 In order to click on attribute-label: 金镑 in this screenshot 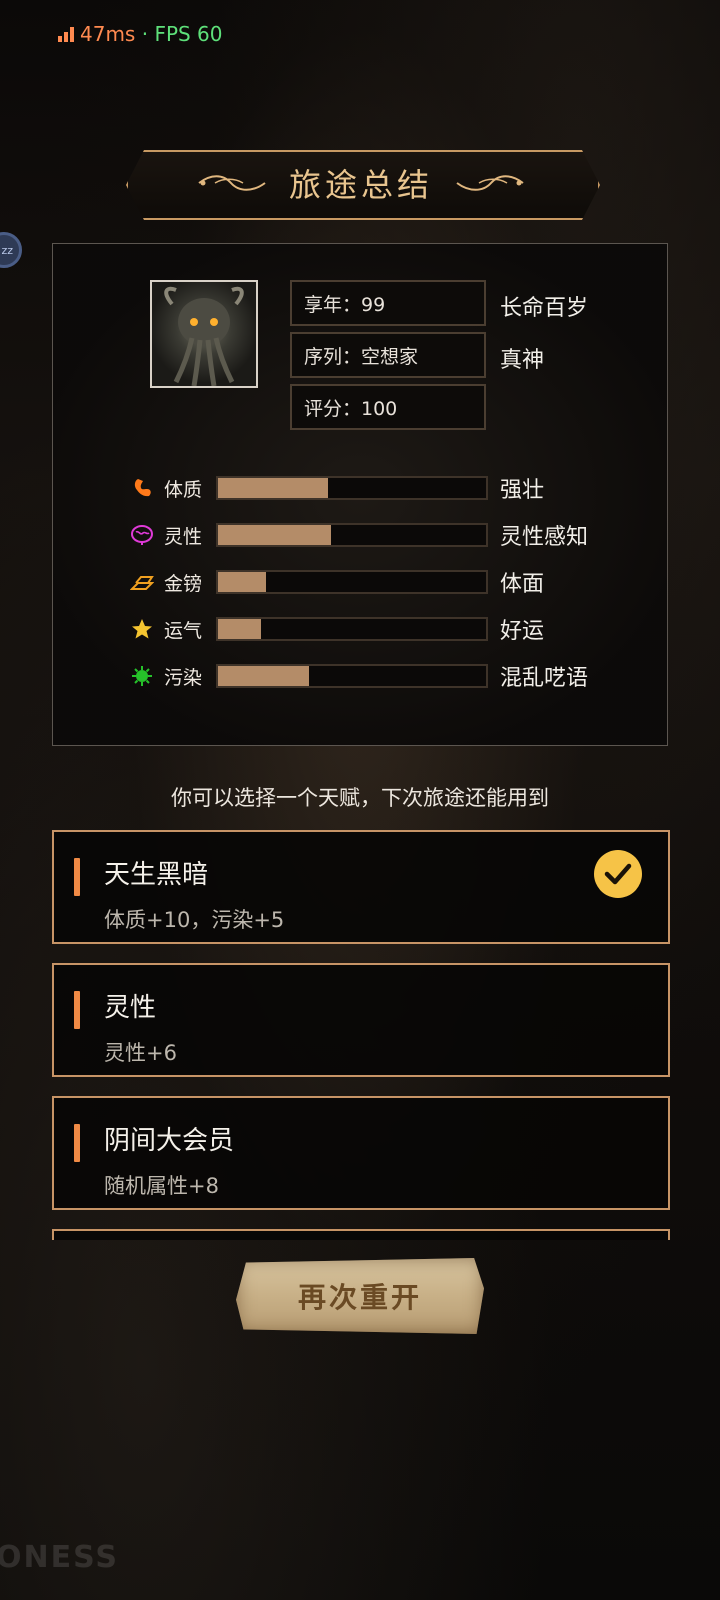, I will do `click(183, 583)`.